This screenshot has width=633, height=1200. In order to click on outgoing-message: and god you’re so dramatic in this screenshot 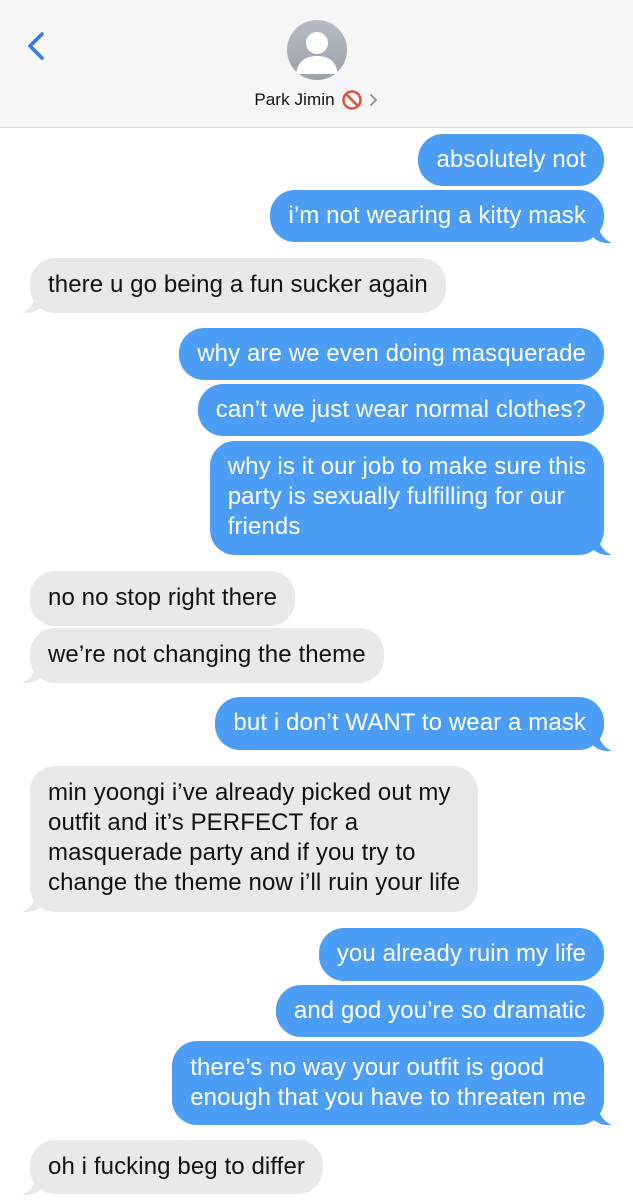, I will do `click(439, 1011)`.